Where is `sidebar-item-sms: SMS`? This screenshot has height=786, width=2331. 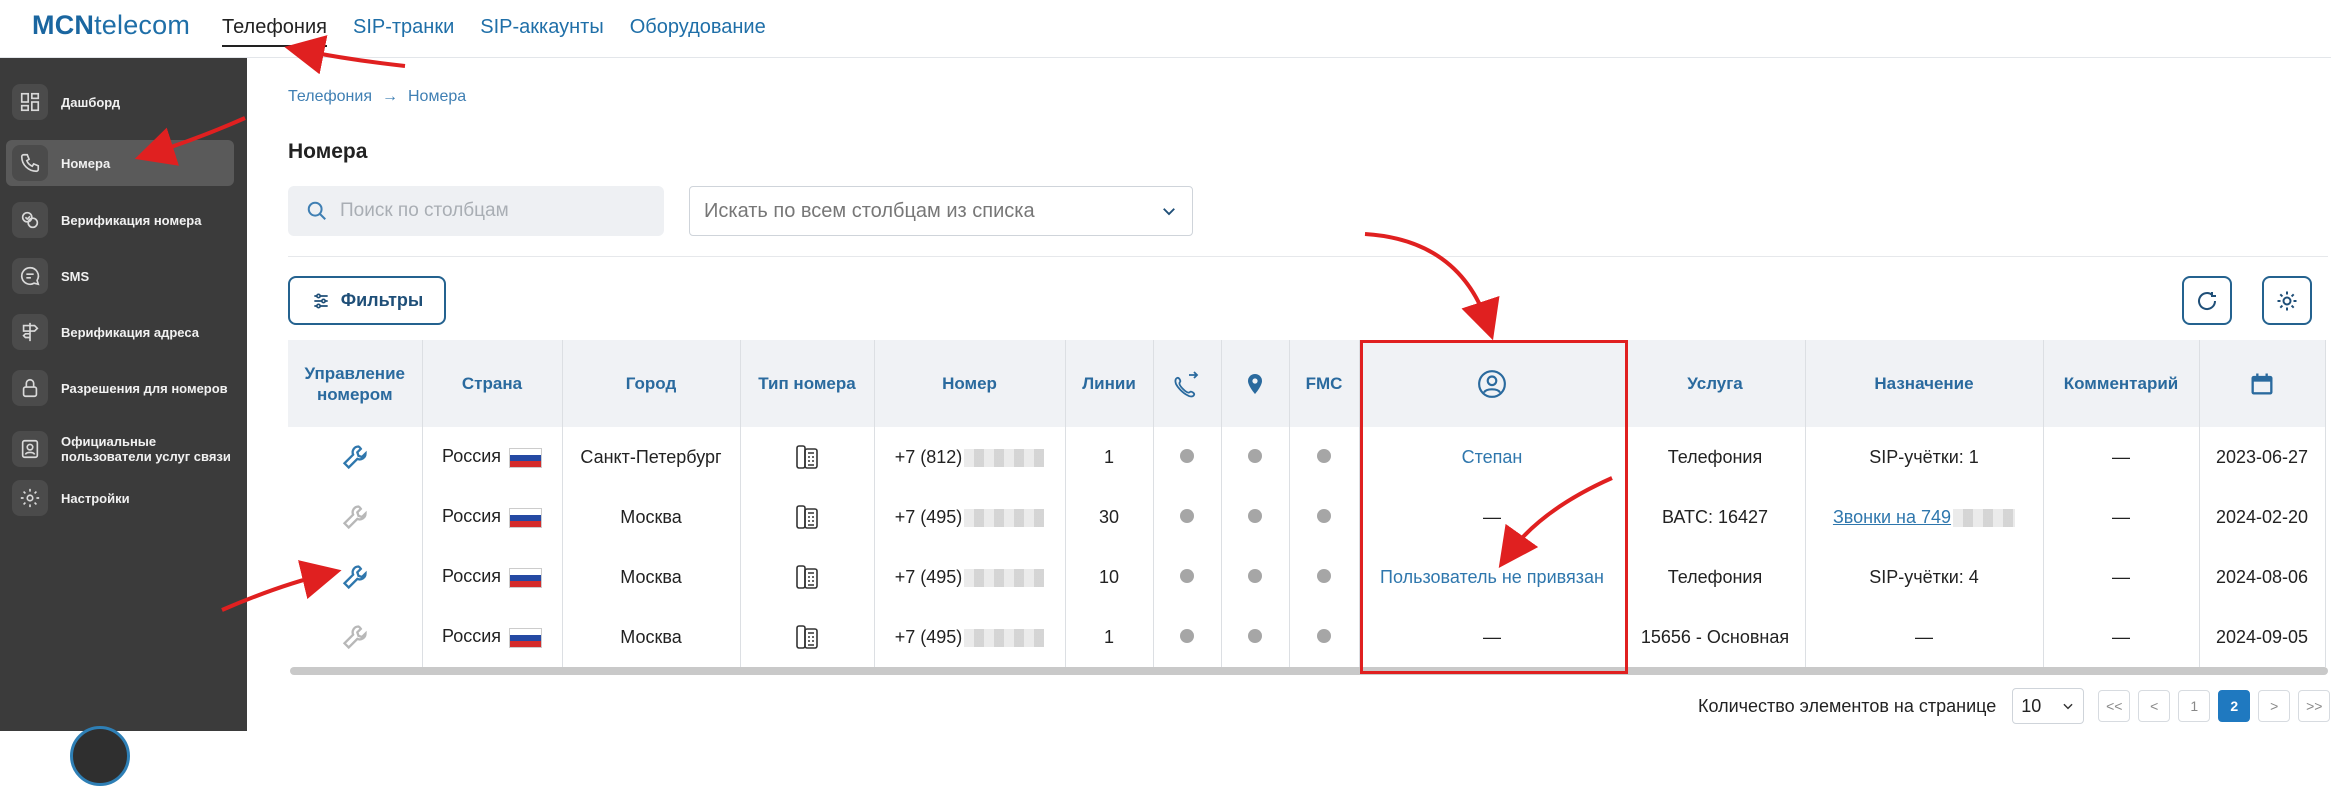 sidebar-item-sms: SMS is located at coordinates (120, 276).